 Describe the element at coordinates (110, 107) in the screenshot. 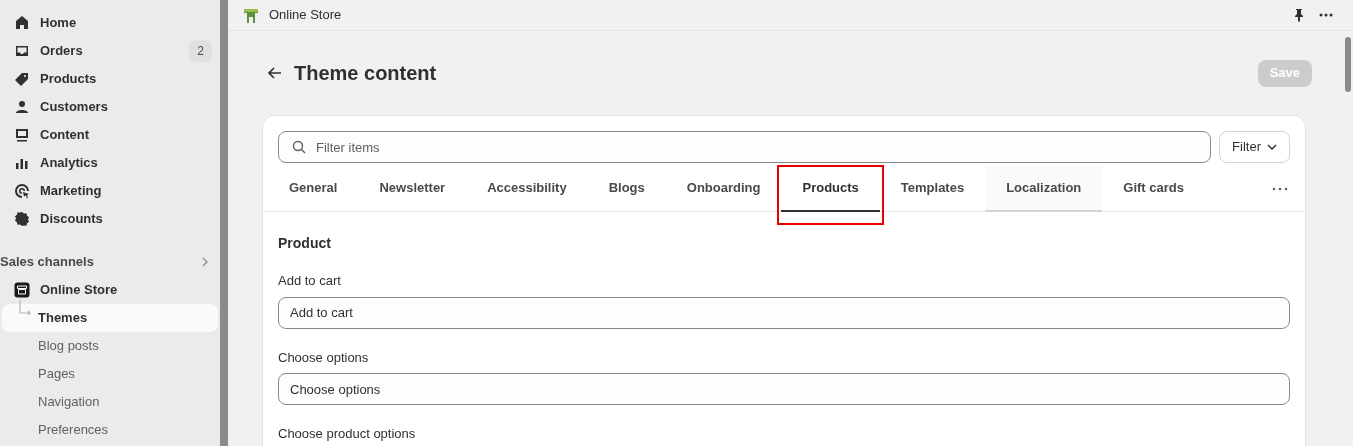

I see `sidebar-item: Customers` at that location.